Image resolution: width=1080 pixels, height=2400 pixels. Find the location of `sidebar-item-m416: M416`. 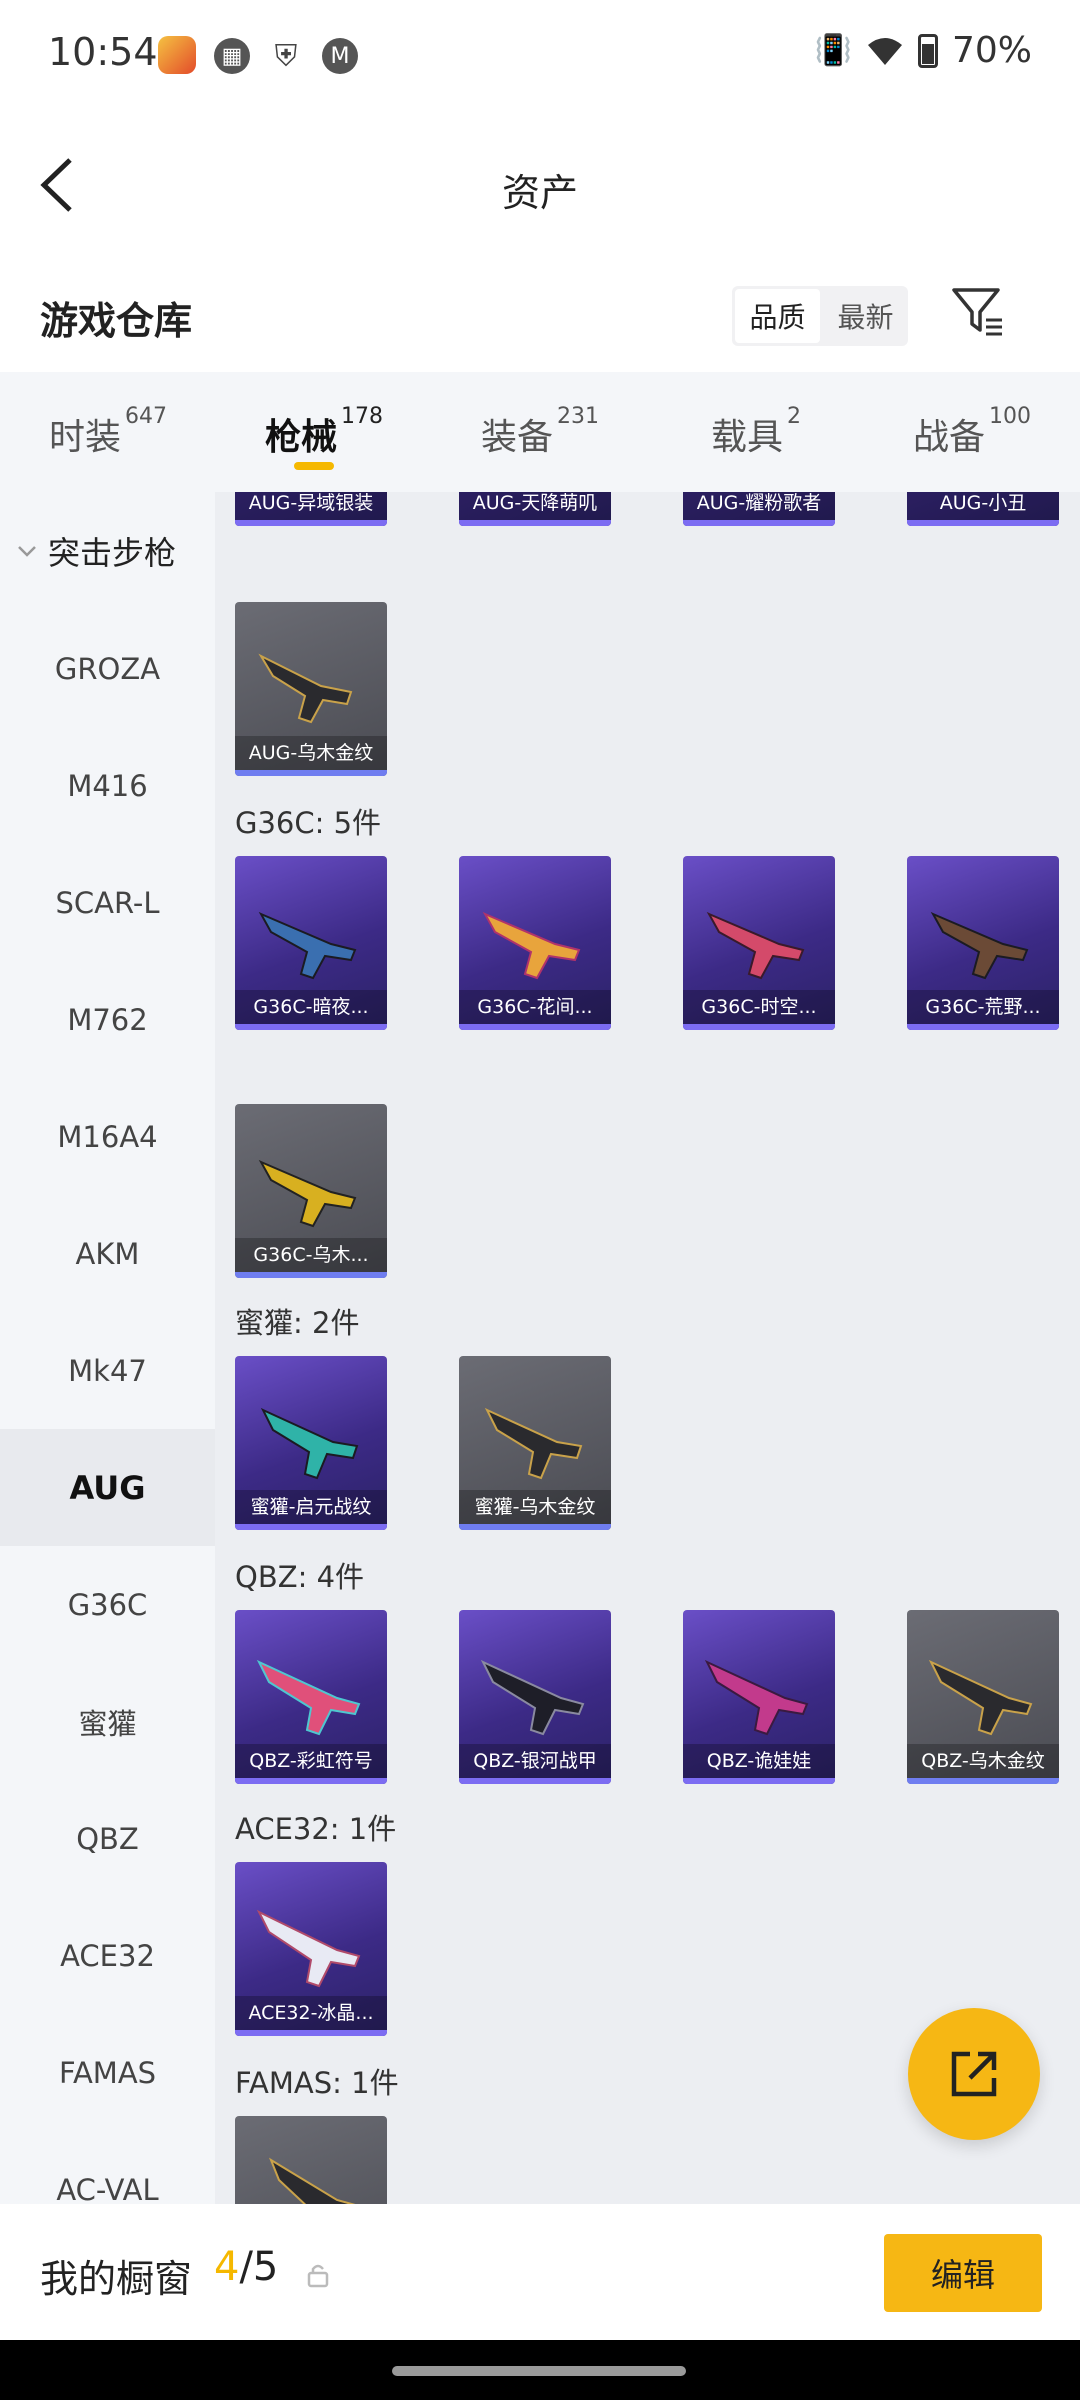

sidebar-item-m416: M416 is located at coordinates (107, 785).